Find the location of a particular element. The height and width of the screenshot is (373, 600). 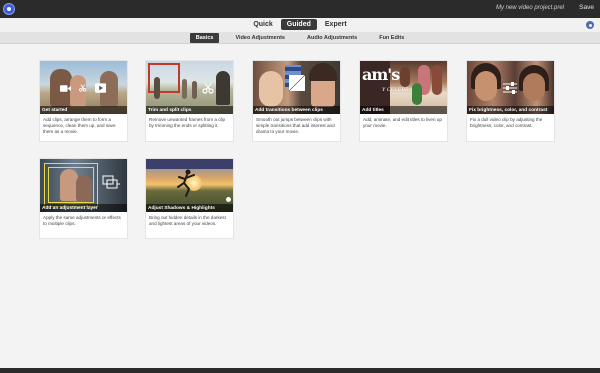

card-thumbnail: Add transitions between clips is located at coordinates (296, 87).